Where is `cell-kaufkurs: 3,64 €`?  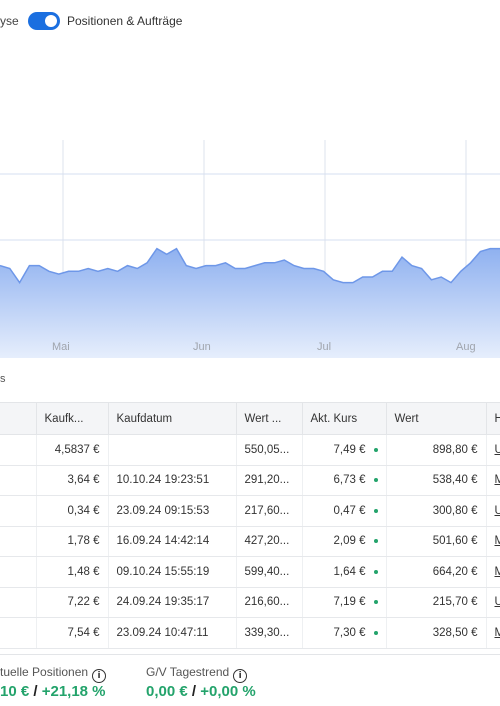
cell-kaufkurs: 3,64 € is located at coordinates (72, 480).